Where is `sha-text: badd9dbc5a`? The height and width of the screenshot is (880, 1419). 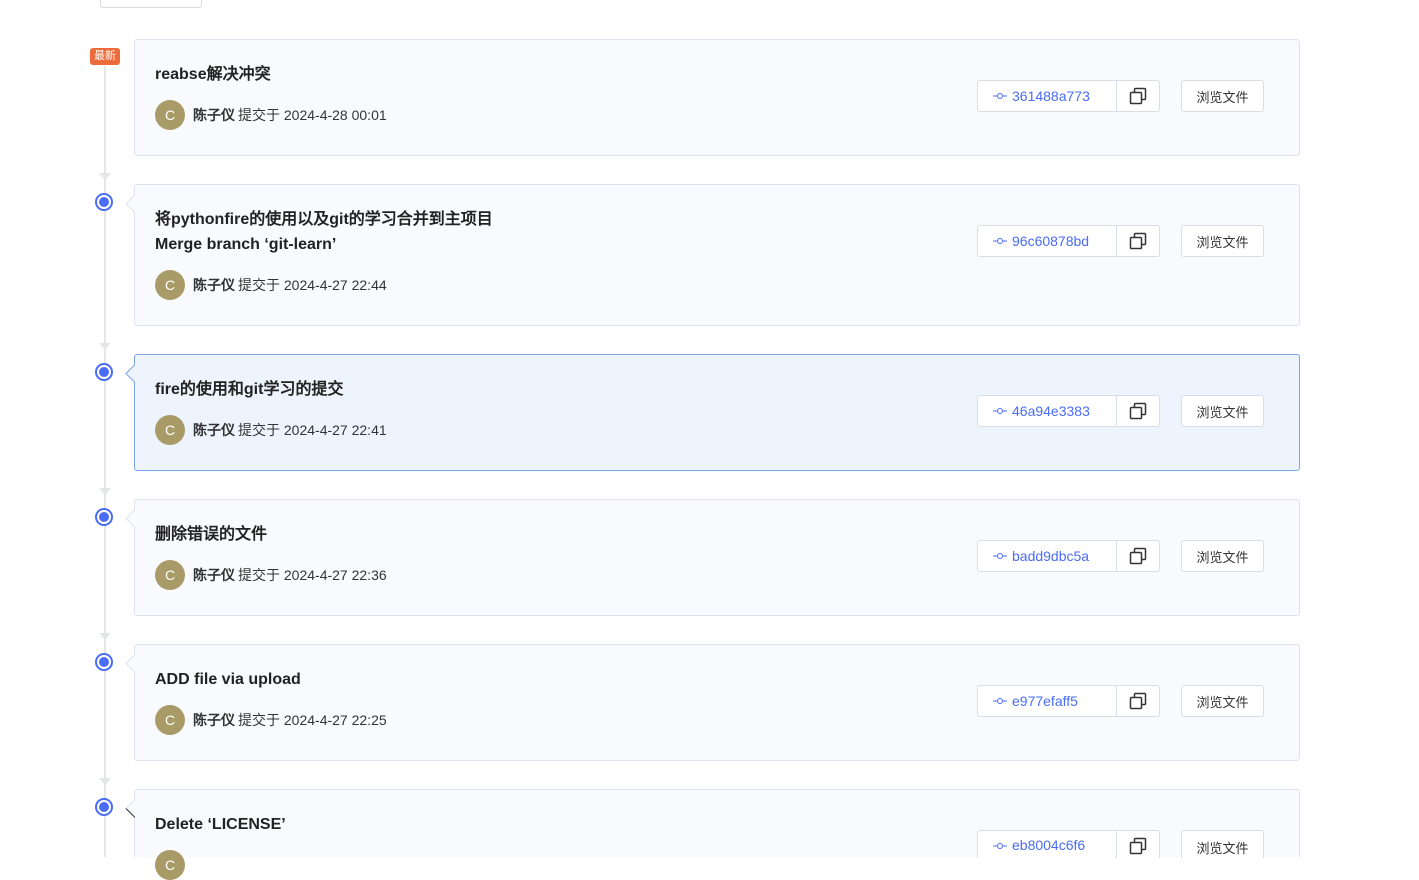
sha-text: badd9dbc5a is located at coordinates (1051, 556).